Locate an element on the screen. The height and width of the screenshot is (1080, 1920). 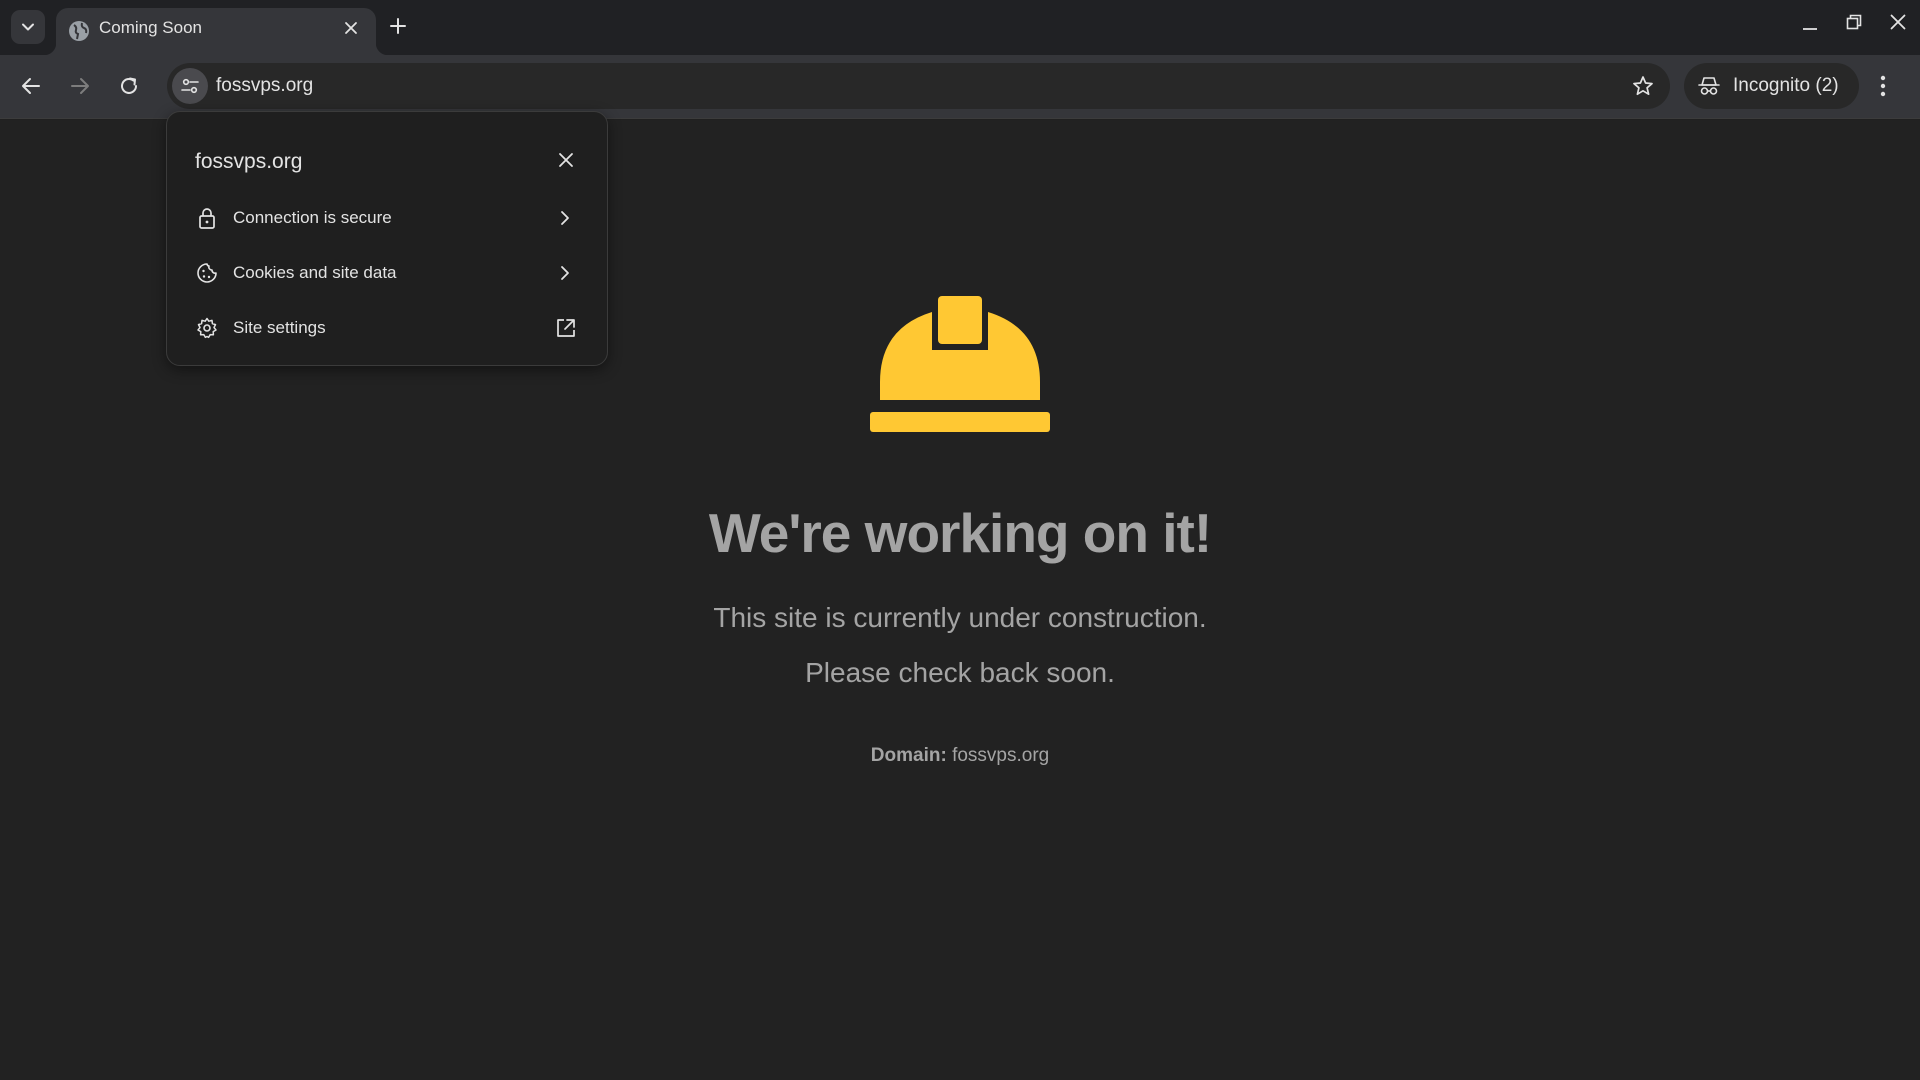
active-tab: Coming Soon is located at coordinates (216, 31).